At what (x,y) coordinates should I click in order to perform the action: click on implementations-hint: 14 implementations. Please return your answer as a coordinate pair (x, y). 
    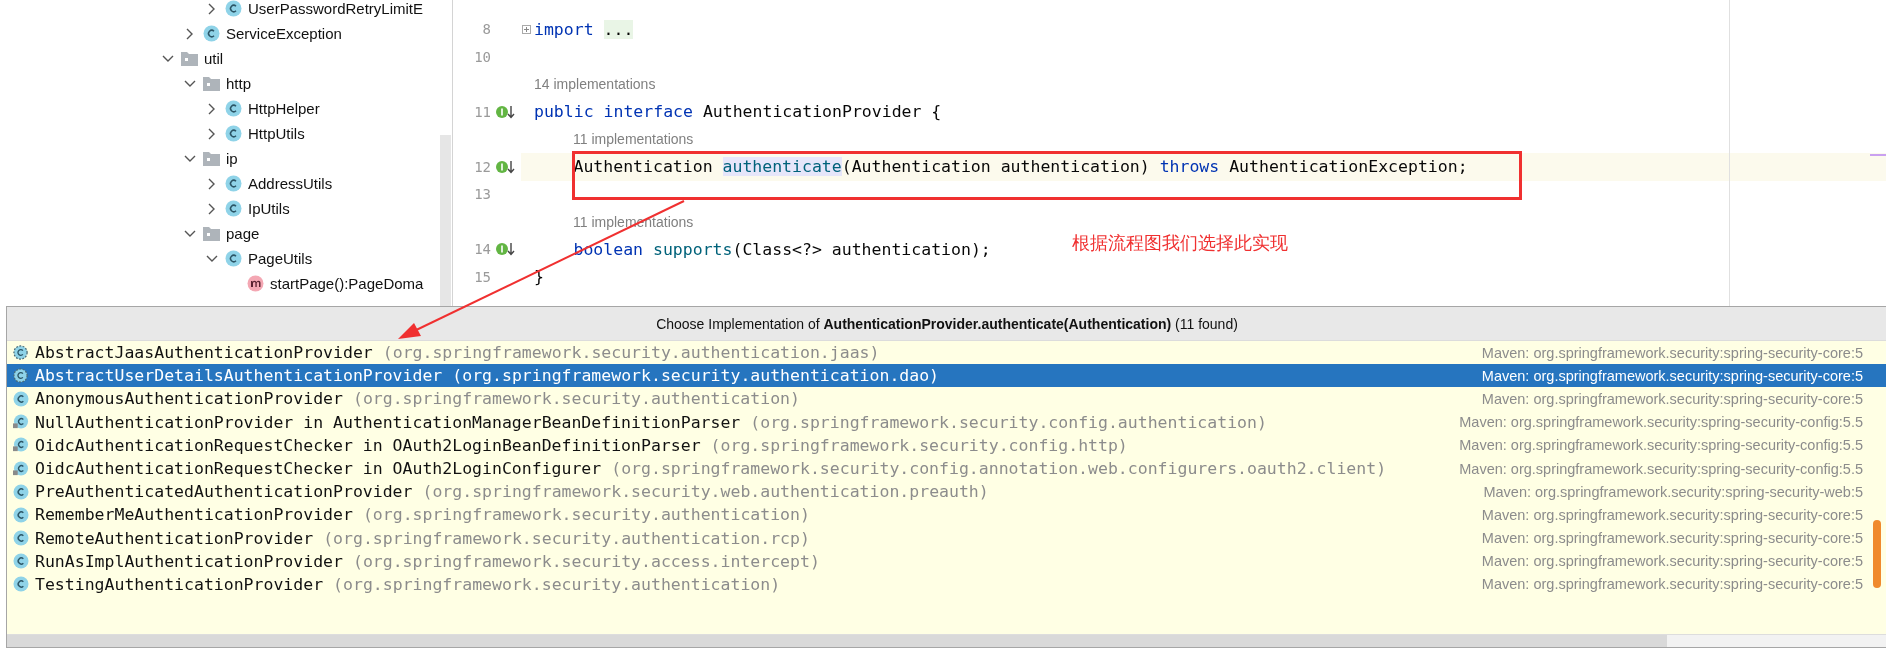
    Looking at the image, I should click on (595, 84).